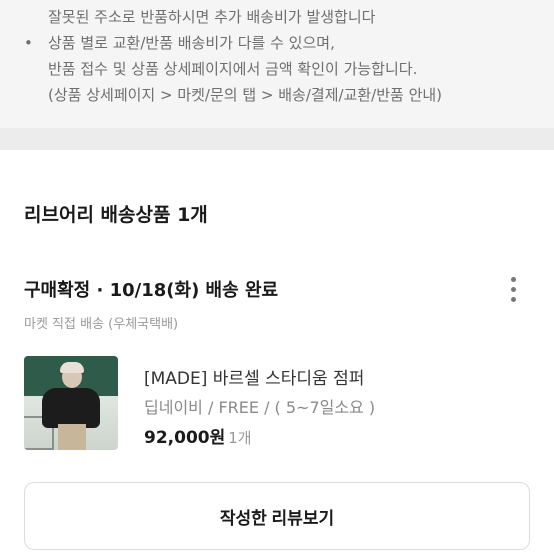  Describe the element at coordinates (277, 516) in the screenshot. I see `view-review-button: 작성한 리뷰보기` at that location.